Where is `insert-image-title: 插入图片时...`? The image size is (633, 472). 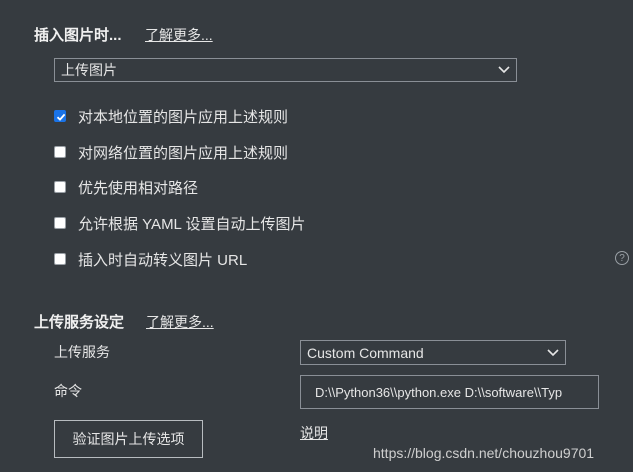
insert-image-title: 插入图片时... is located at coordinates (78, 35).